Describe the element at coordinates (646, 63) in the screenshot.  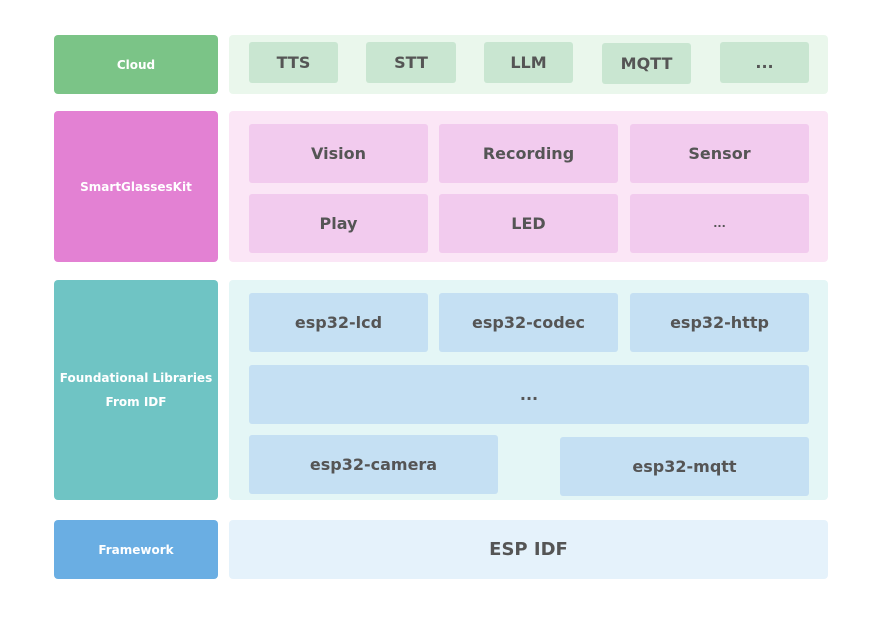
I see `cloud-item-mqtt: MQTT` at that location.